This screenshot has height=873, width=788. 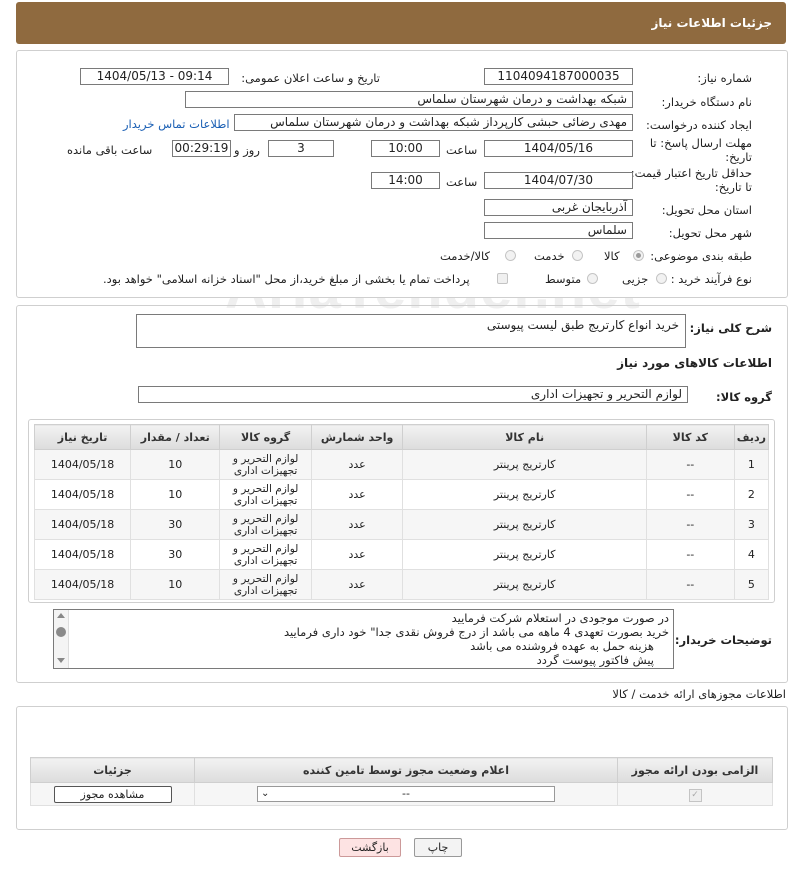 What do you see at coordinates (405, 148) in the screenshot?
I see `reply-deadline-time: 10:00` at bounding box center [405, 148].